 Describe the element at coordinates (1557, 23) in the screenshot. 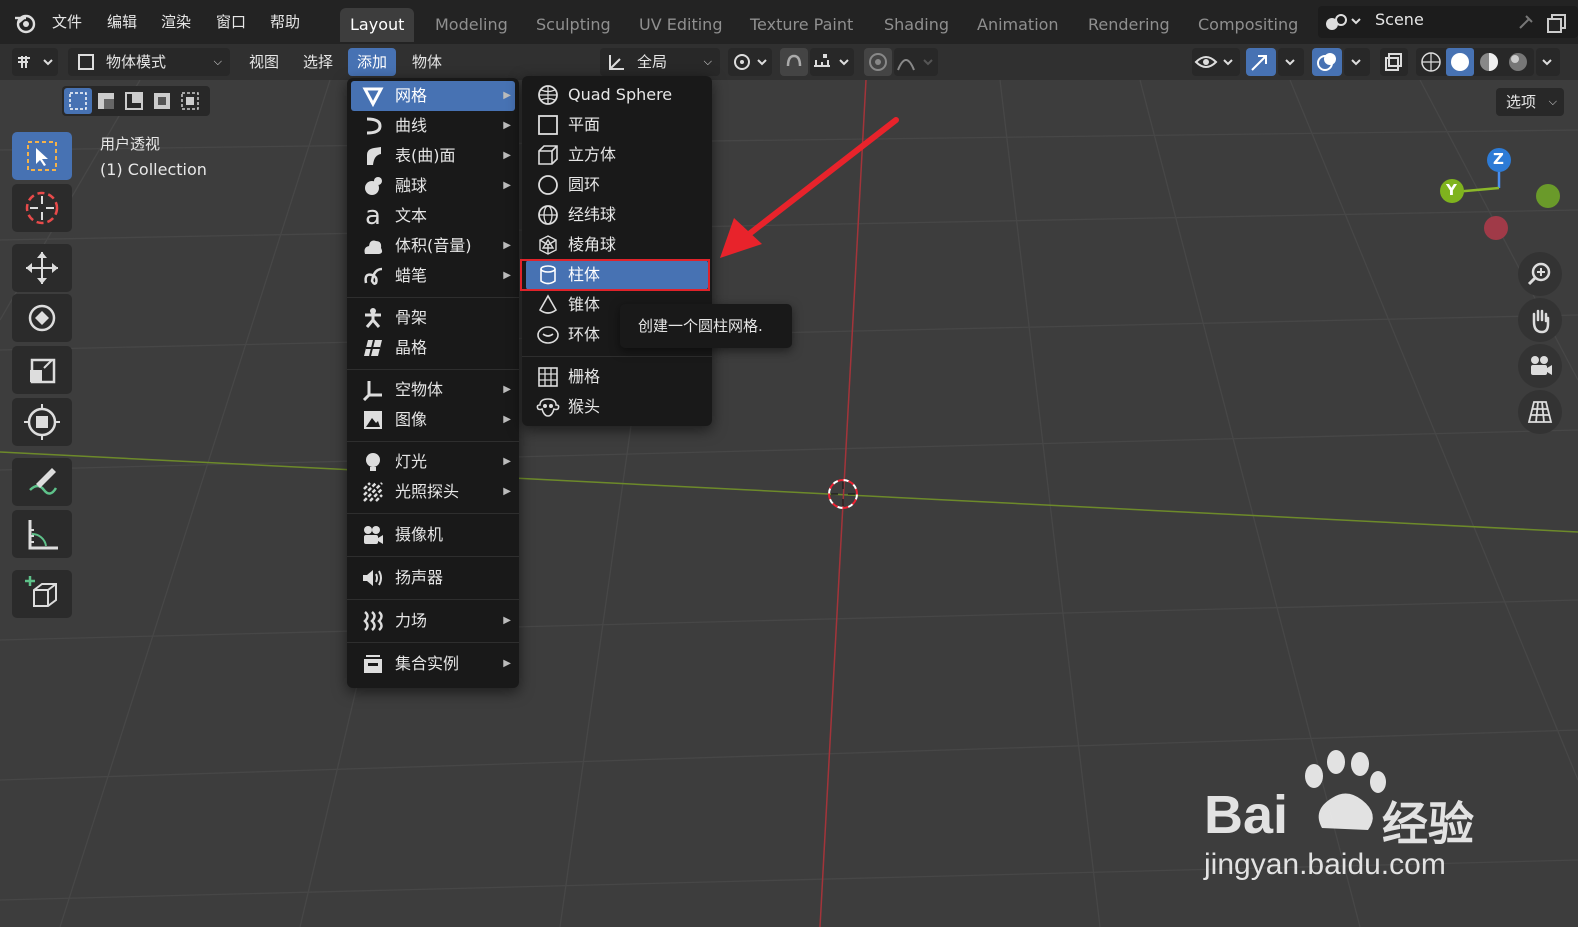

I see `new-scene-icon` at that location.